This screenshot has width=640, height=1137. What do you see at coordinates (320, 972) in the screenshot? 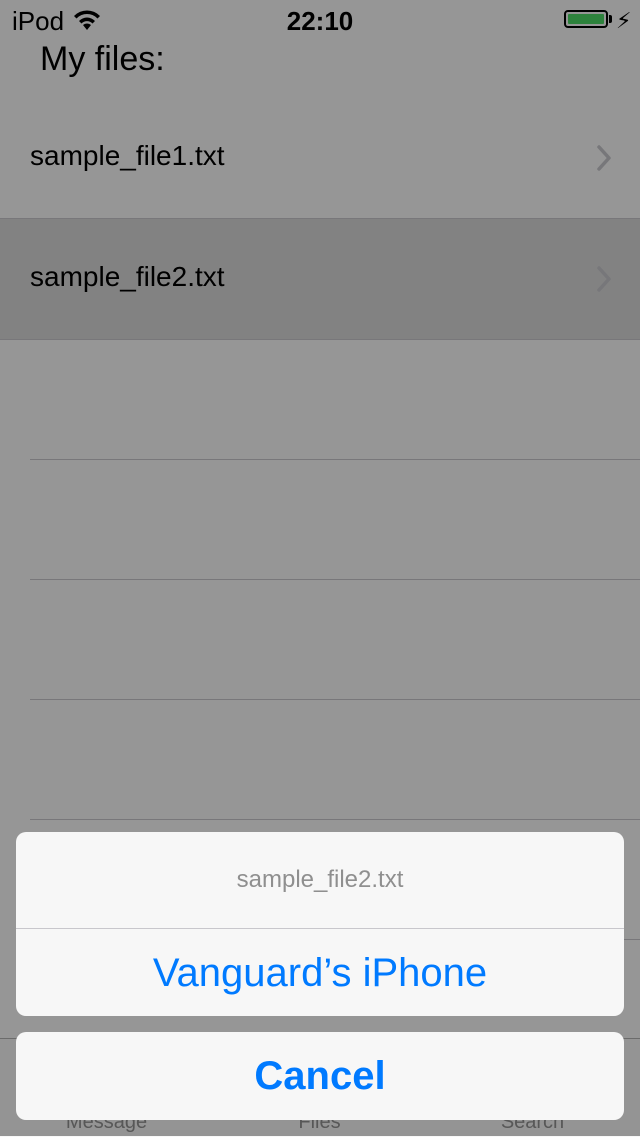
I see `device-action-button: Vanguard’s iPhone` at bounding box center [320, 972].